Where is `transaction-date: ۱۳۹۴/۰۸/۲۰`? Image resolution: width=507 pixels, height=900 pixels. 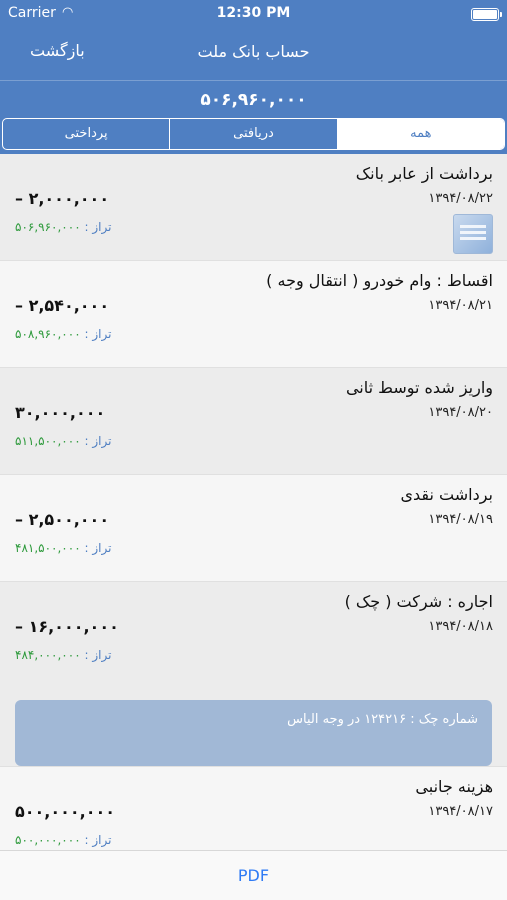 transaction-date: ۱۳۹۴/۰۸/۲۰ is located at coordinates (460, 412).